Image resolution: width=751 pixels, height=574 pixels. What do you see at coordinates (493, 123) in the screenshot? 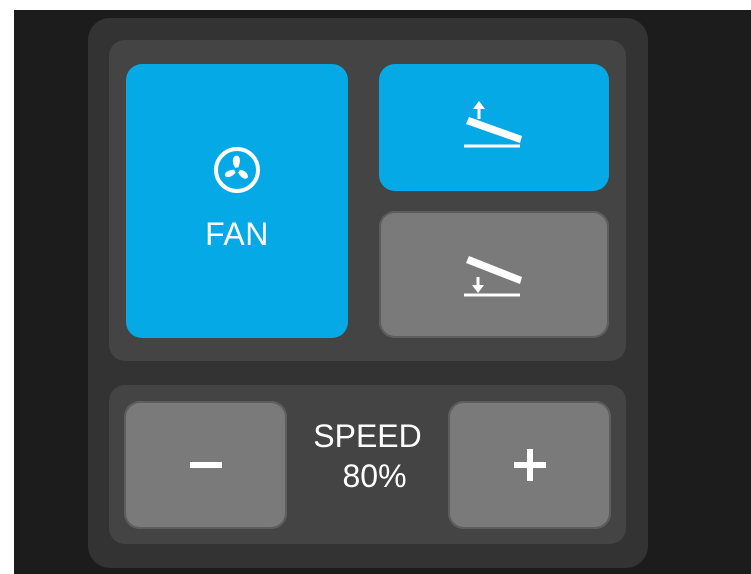
I see `recline-up-icon` at bounding box center [493, 123].